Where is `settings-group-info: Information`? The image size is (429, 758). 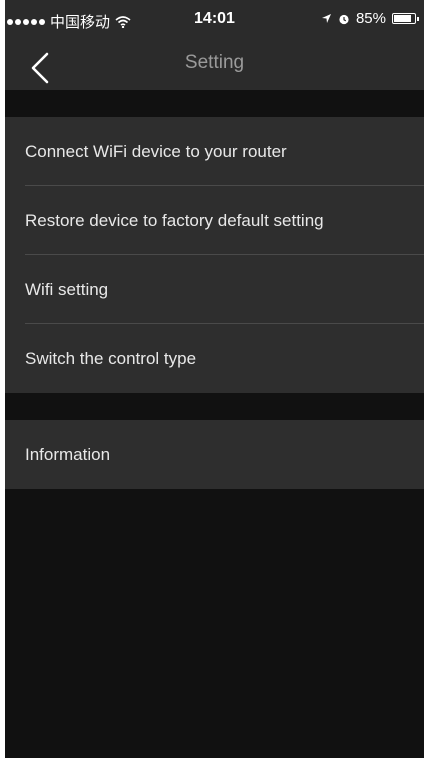 settings-group-info: Information is located at coordinates (214, 454).